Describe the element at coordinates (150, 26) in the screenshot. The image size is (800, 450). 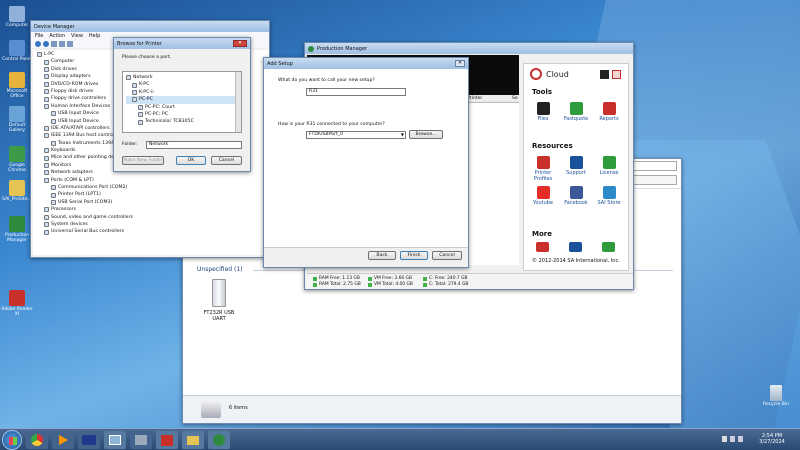
I see `device-manager-titlebar: Device Manager` at that location.